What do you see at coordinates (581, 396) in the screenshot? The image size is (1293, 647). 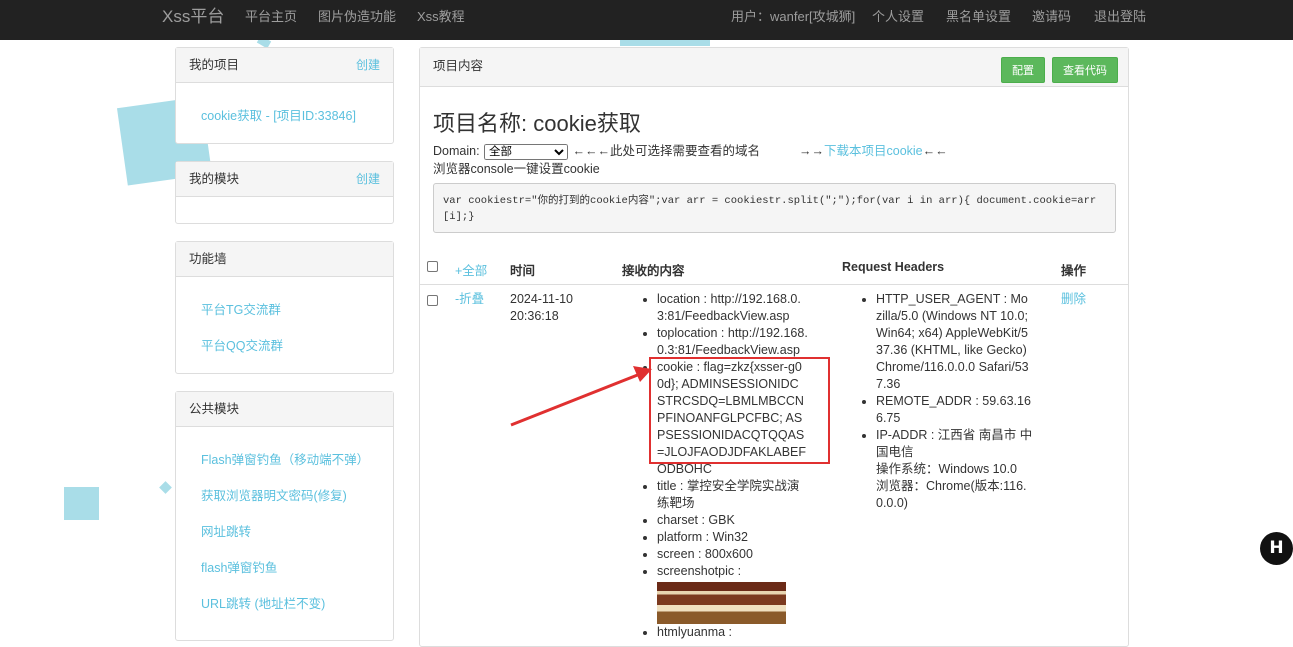 I see `red-arrow-annotation` at bounding box center [581, 396].